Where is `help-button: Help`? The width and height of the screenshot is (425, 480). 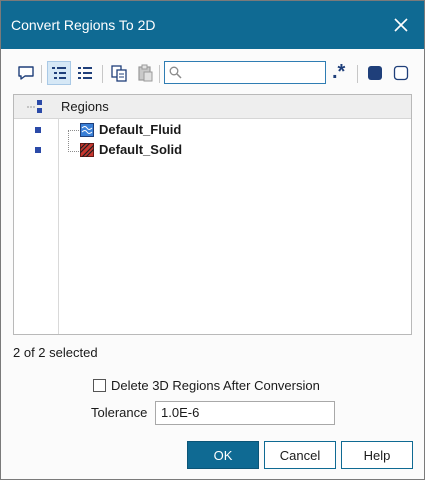
help-button: Help is located at coordinates (377, 455).